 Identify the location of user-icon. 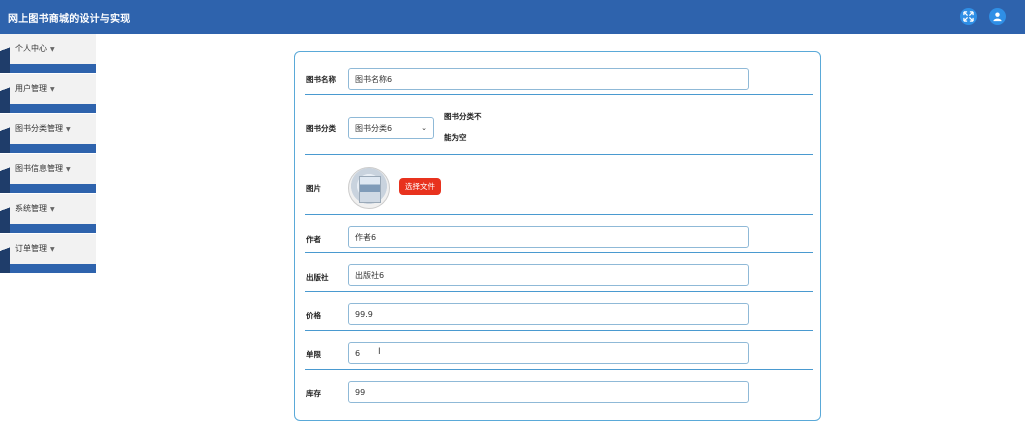
(997, 17).